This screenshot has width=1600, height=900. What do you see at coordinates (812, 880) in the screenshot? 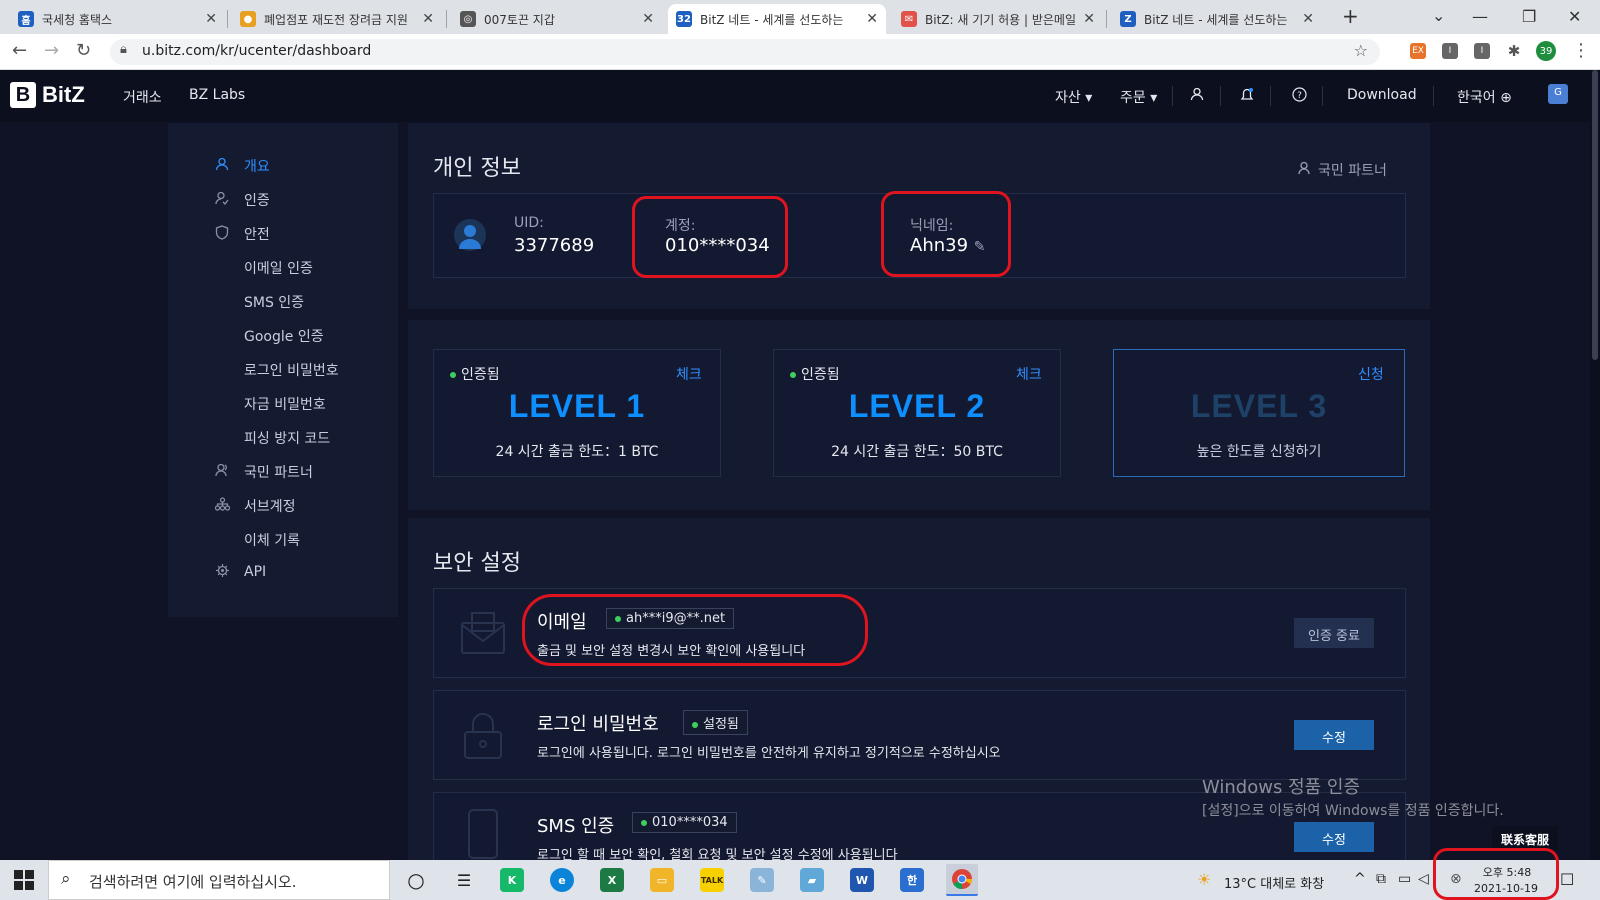
I see `app-icon: ▰` at bounding box center [812, 880].